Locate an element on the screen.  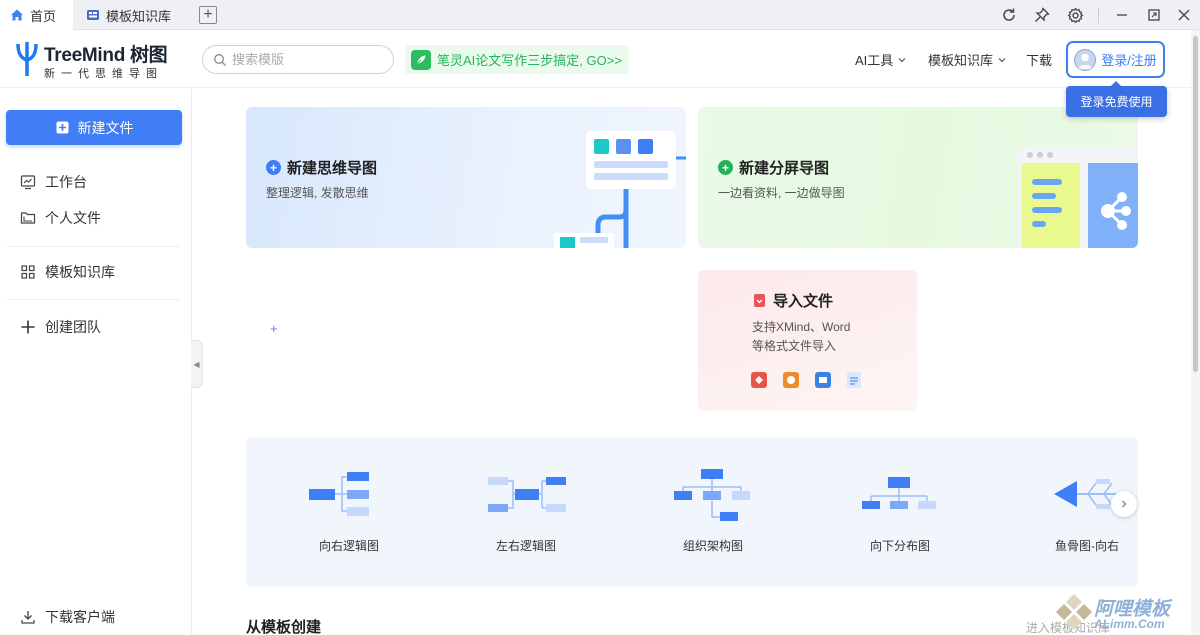
template-label: 左右逻辑图 is located at coordinates (525, 546).